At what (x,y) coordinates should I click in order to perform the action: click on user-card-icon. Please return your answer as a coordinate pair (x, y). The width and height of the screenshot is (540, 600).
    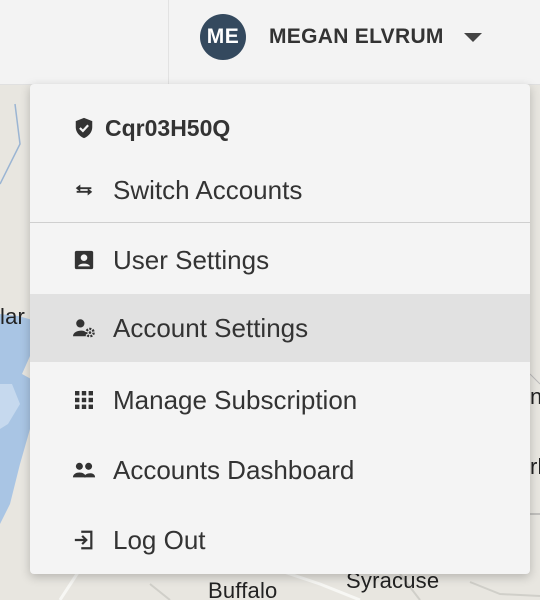
    Looking at the image, I should click on (84, 260).